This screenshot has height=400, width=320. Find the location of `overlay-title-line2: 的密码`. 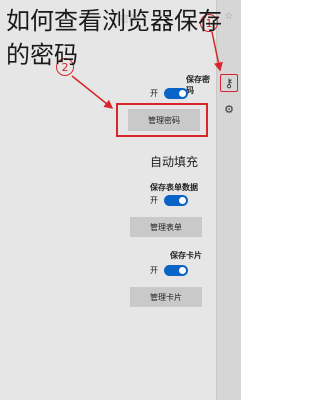

overlay-title-line2: 的密码 is located at coordinates (42, 55).